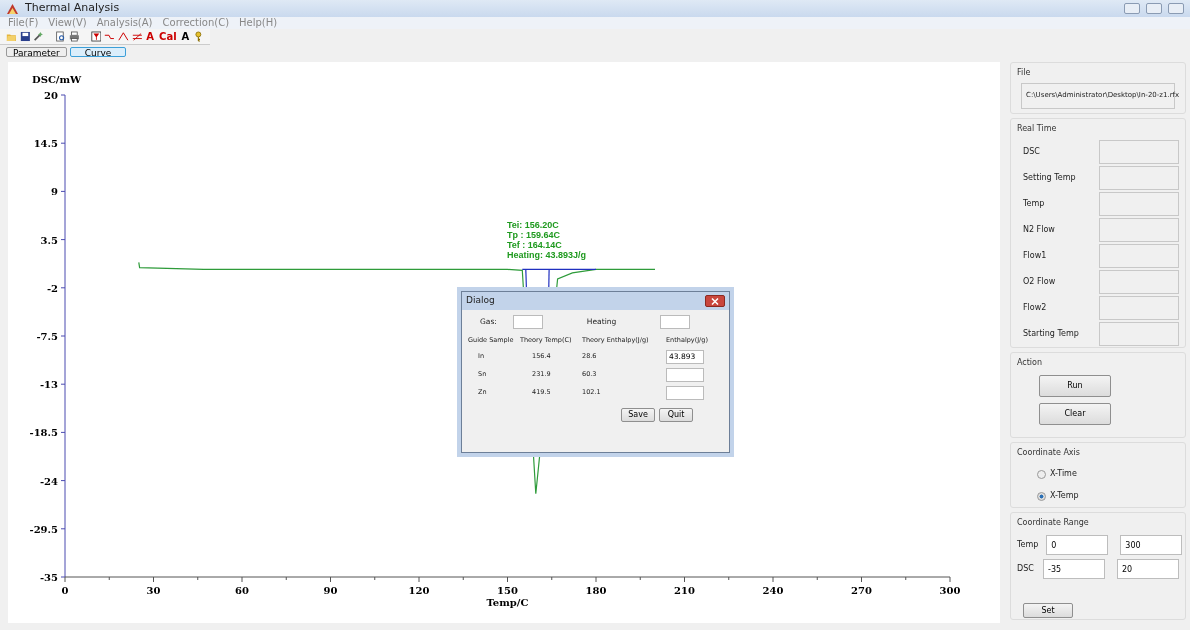 This screenshot has height=630, width=1190. I want to click on tick-label: 270, so click(861, 590).